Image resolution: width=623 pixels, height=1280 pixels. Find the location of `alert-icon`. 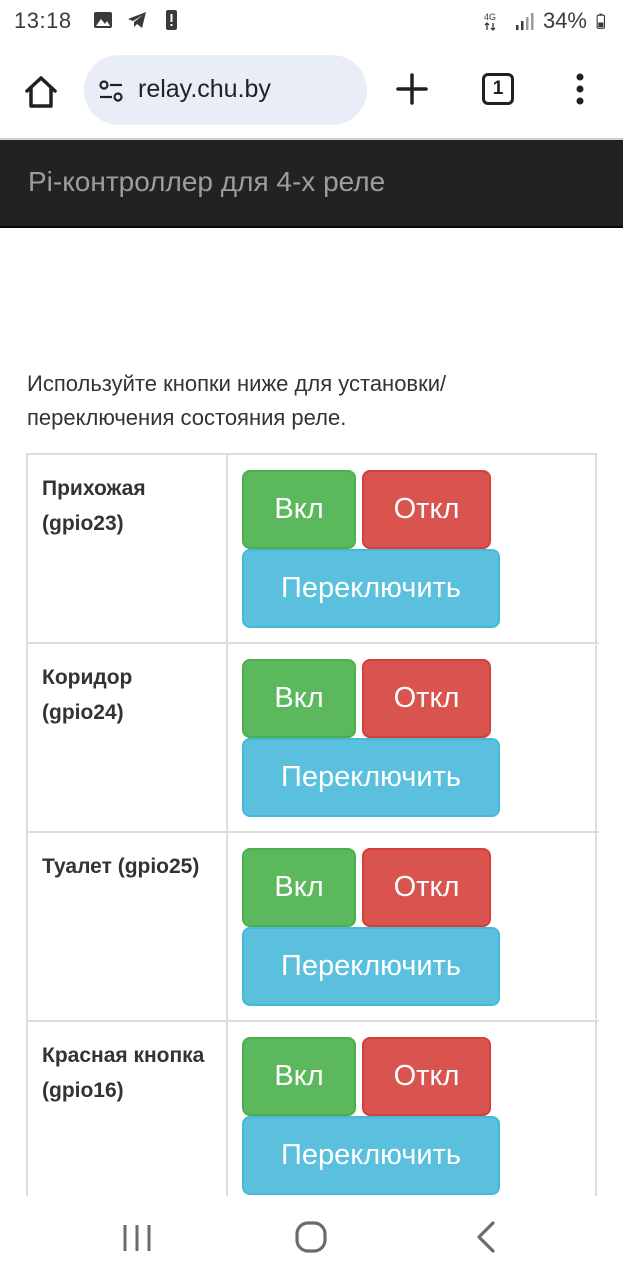

alert-icon is located at coordinates (171, 20).